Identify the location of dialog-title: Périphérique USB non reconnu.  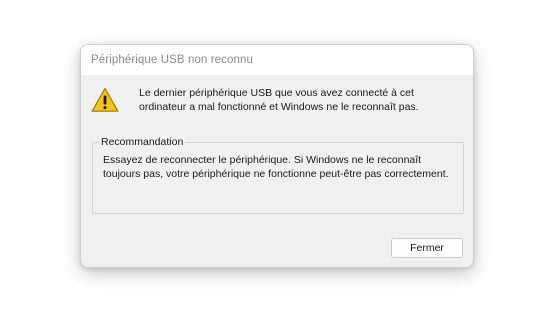
(172, 60).